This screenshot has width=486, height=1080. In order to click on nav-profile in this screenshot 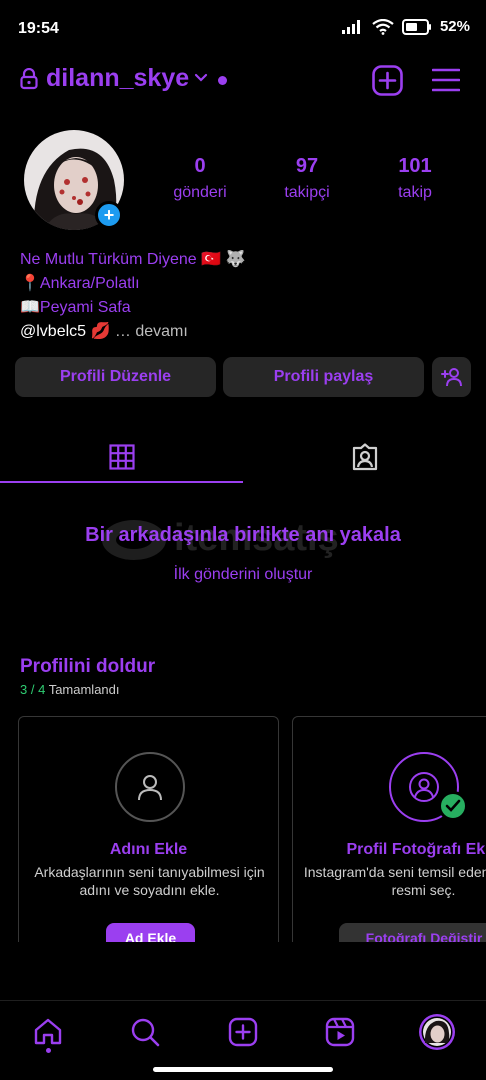, I will do `click(437, 1032)`.